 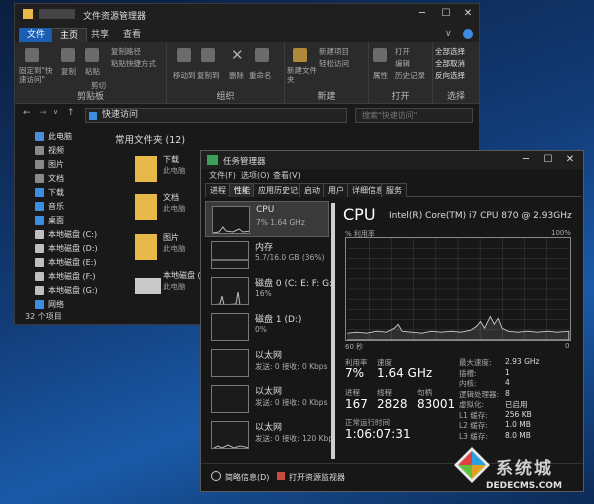 I want to click on pin-to-quick-access-button: 固定到"快速访问", so click(x=36, y=75).